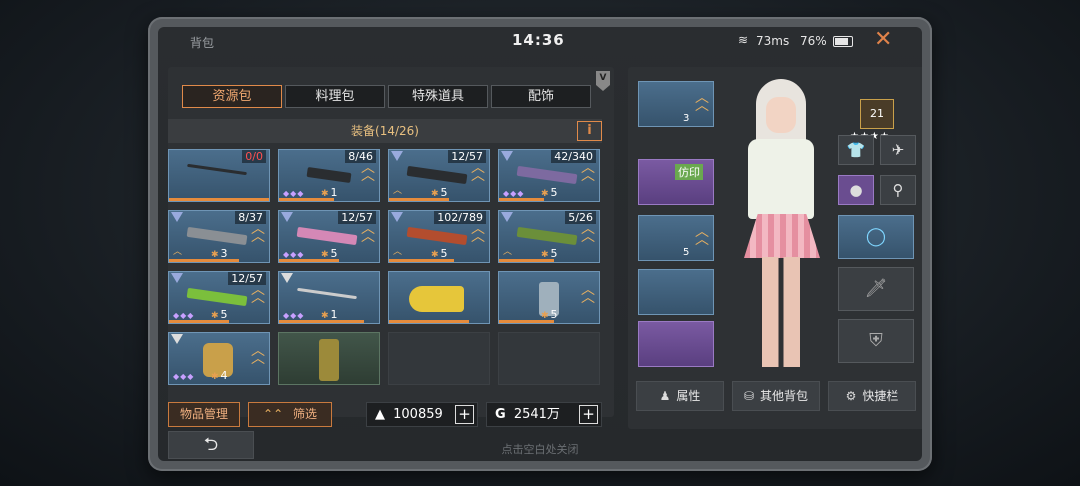  I want to click on item-slot-rifle-purple: 42/340 ◆◆◆ ︿︿ 5, so click(549, 175).